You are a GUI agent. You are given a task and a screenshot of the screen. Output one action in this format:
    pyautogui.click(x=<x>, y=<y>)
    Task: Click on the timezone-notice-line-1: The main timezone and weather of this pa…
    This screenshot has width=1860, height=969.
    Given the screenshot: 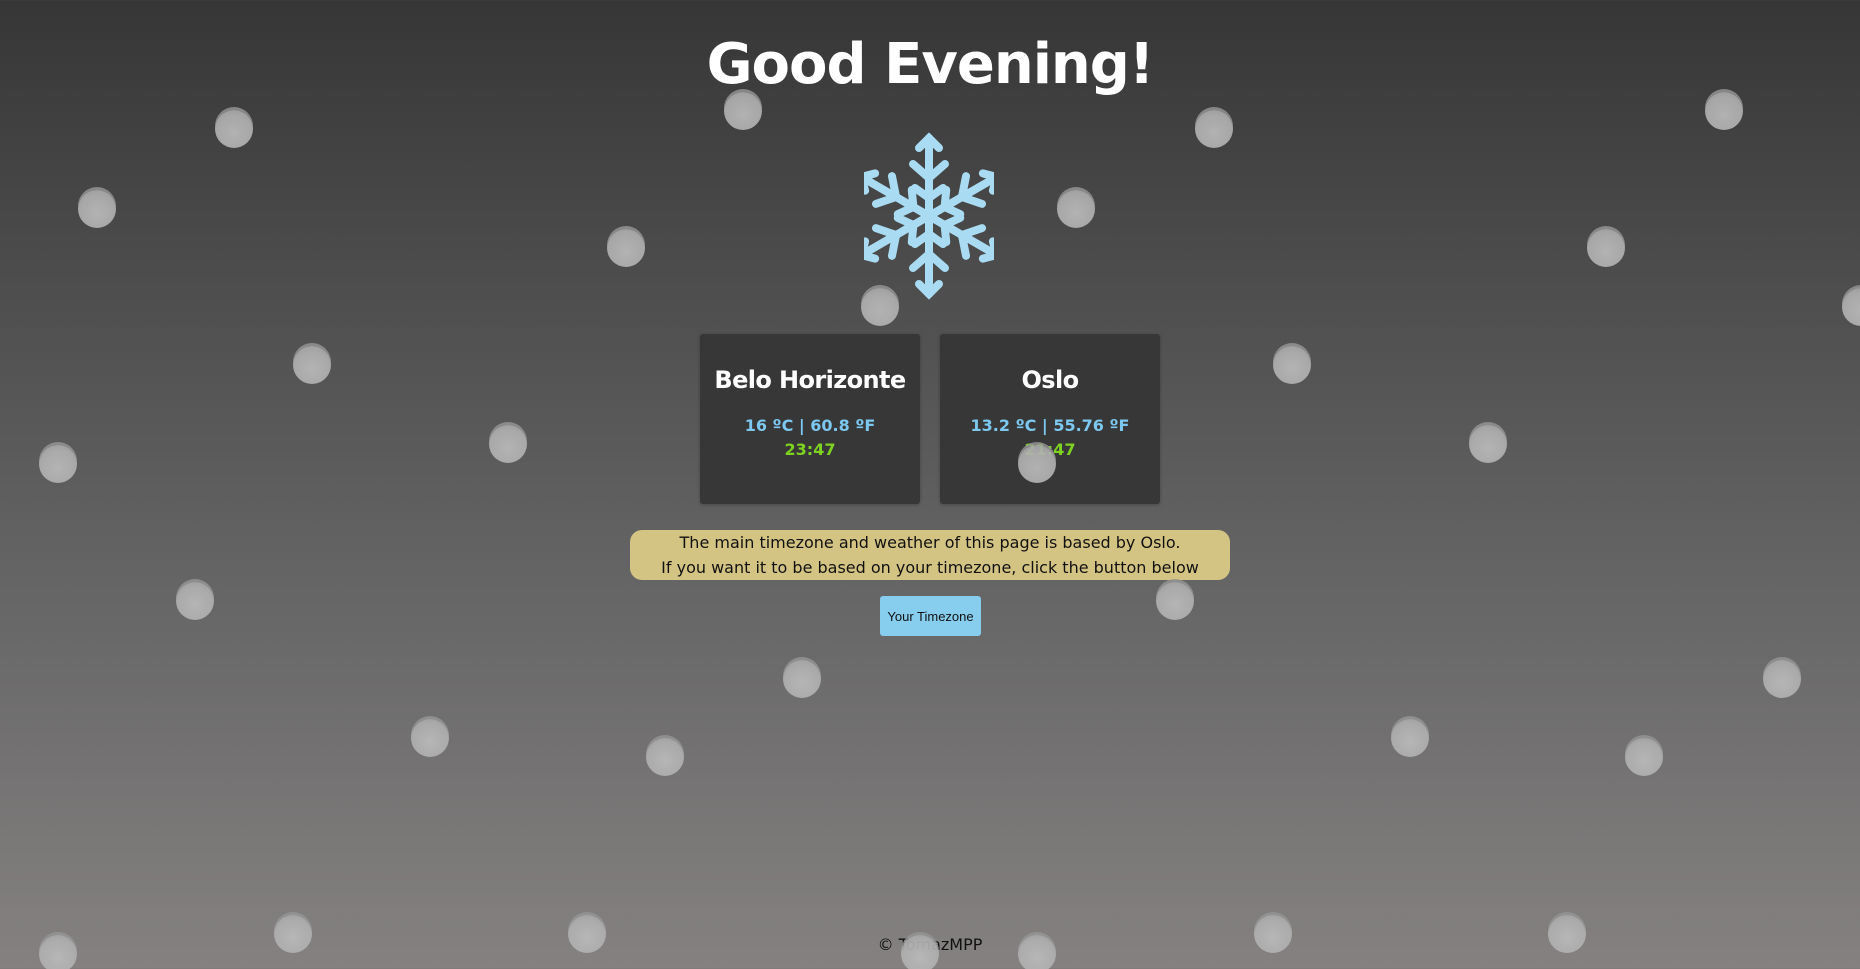 What is the action you would take?
    pyautogui.click(x=930, y=542)
    